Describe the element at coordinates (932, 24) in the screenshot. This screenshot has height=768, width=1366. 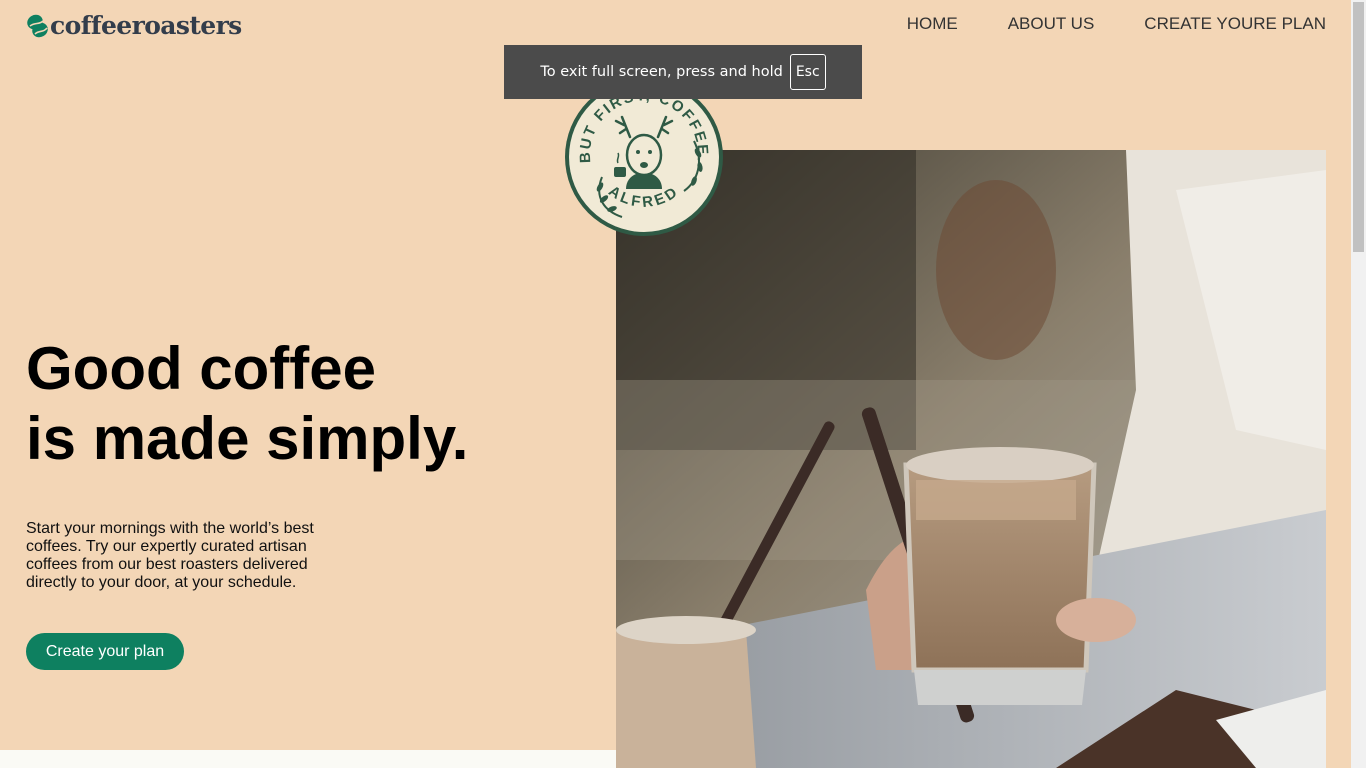
I see `nav-home: HOME` at that location.